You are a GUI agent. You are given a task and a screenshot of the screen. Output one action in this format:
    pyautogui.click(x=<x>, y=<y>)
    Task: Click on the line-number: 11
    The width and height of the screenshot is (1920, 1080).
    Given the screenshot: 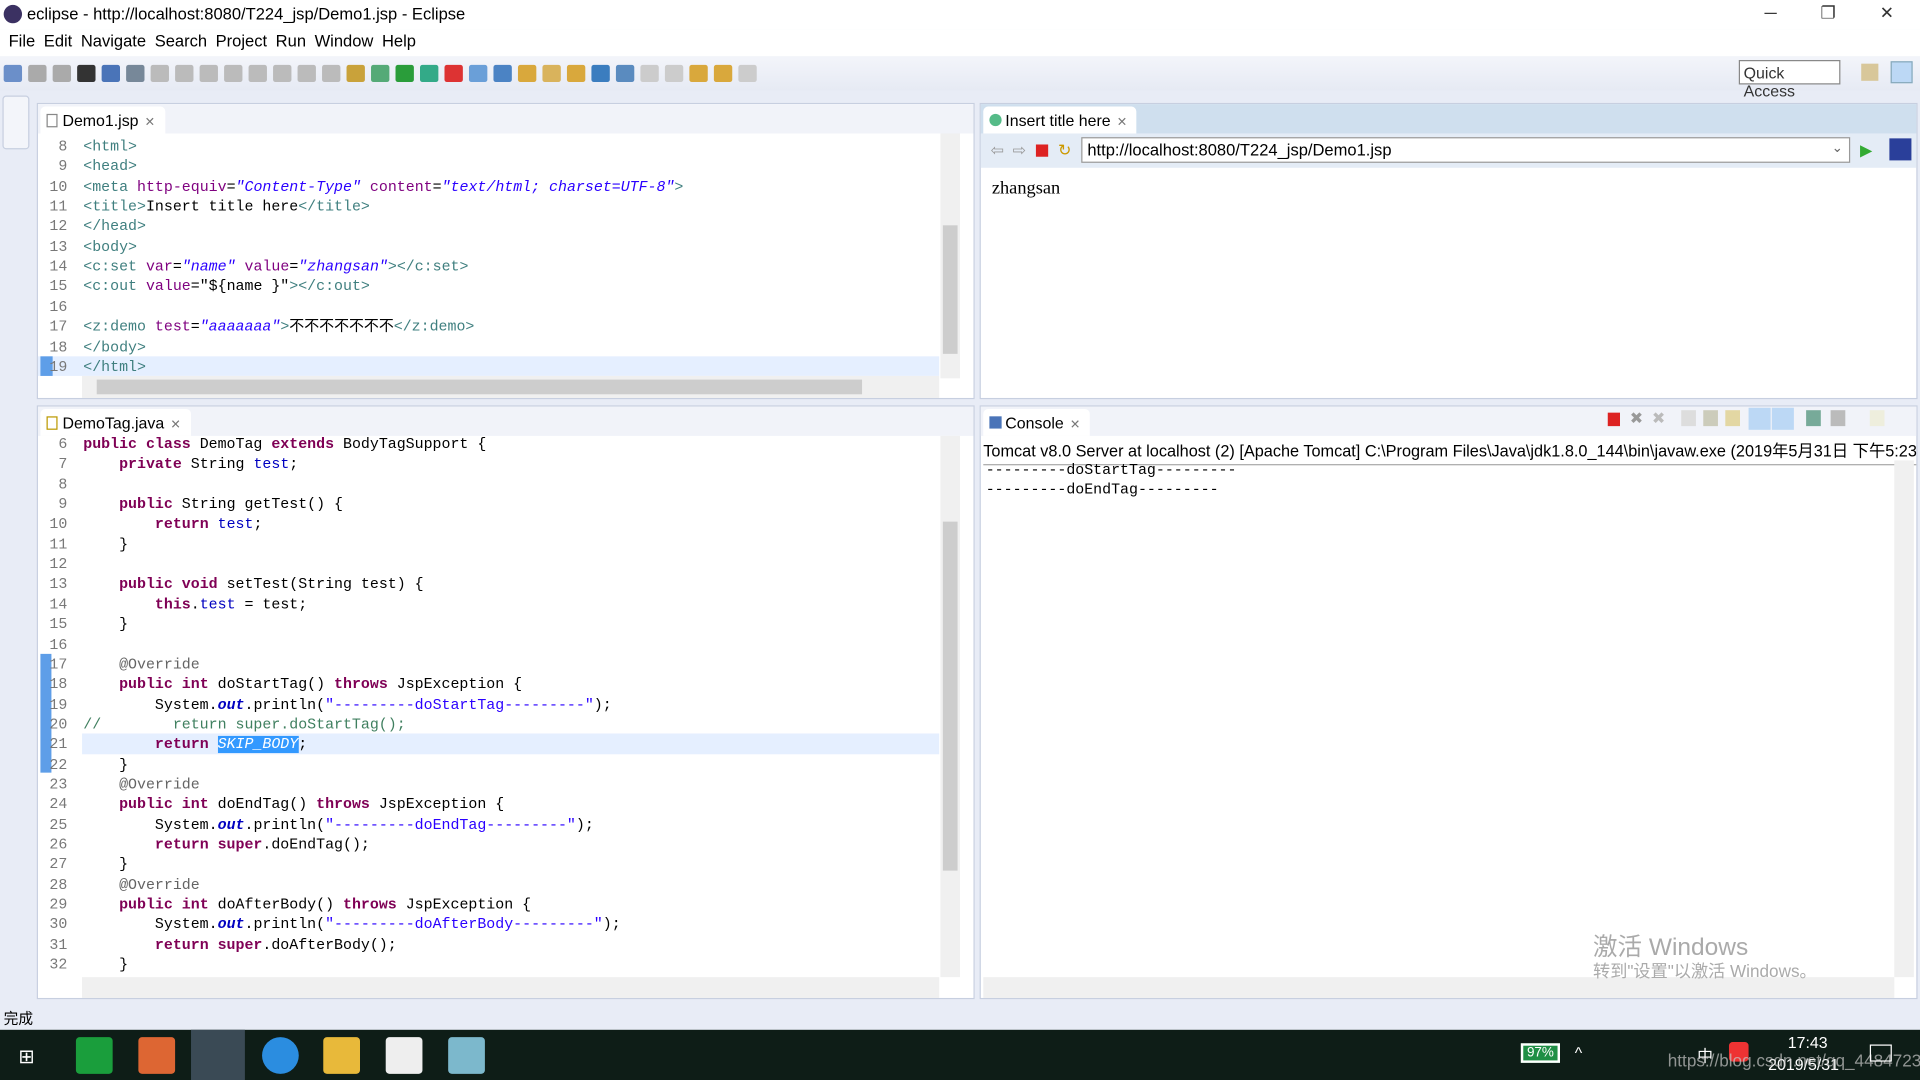 What is the action you would take?
    pyautogui.click(x=58, y=545)
    